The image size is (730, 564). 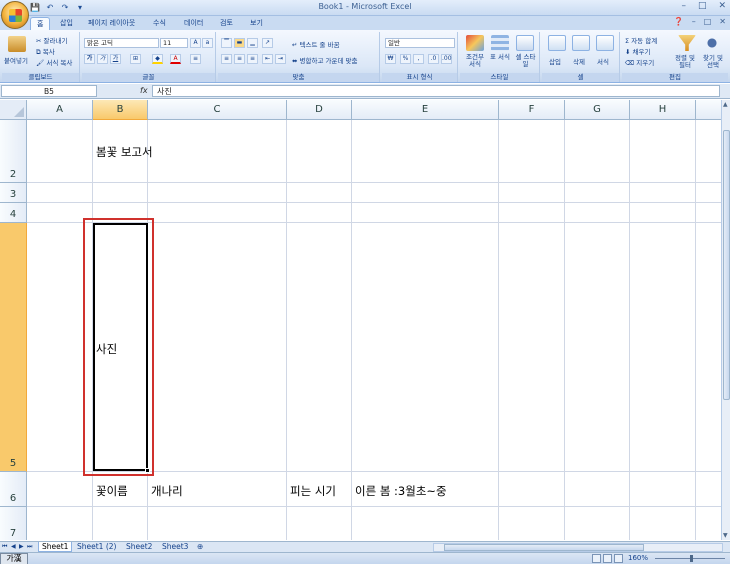 What do you see at coordinates (51, 40) in the screenshot?
I see `cut-button: ✂ 잘라내기` at bounding box center [51, 40].